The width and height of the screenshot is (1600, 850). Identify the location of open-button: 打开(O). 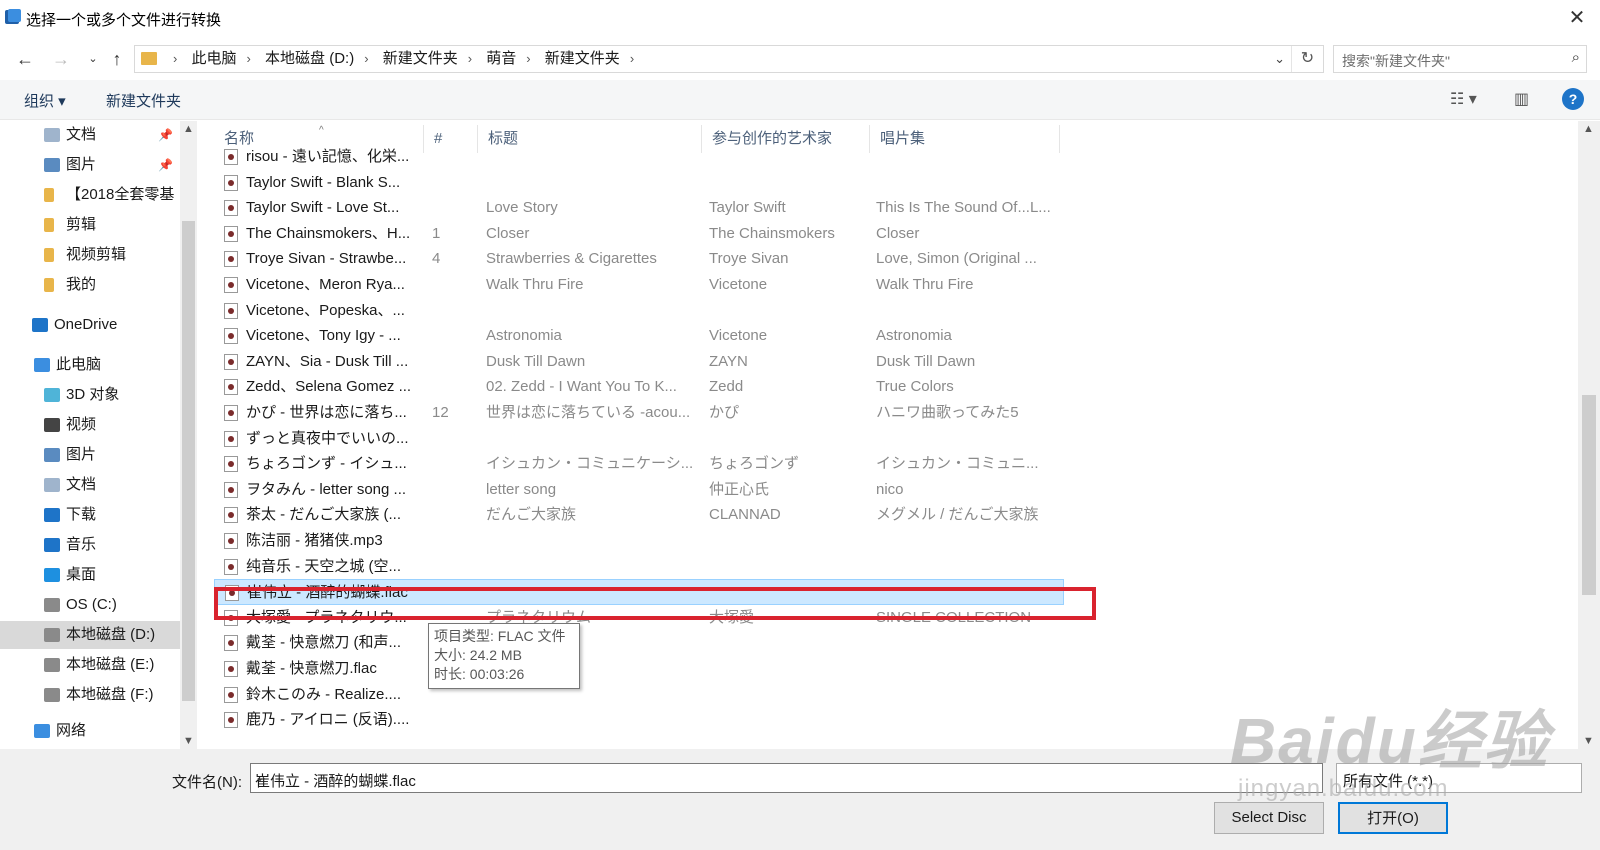
(1393, 818).